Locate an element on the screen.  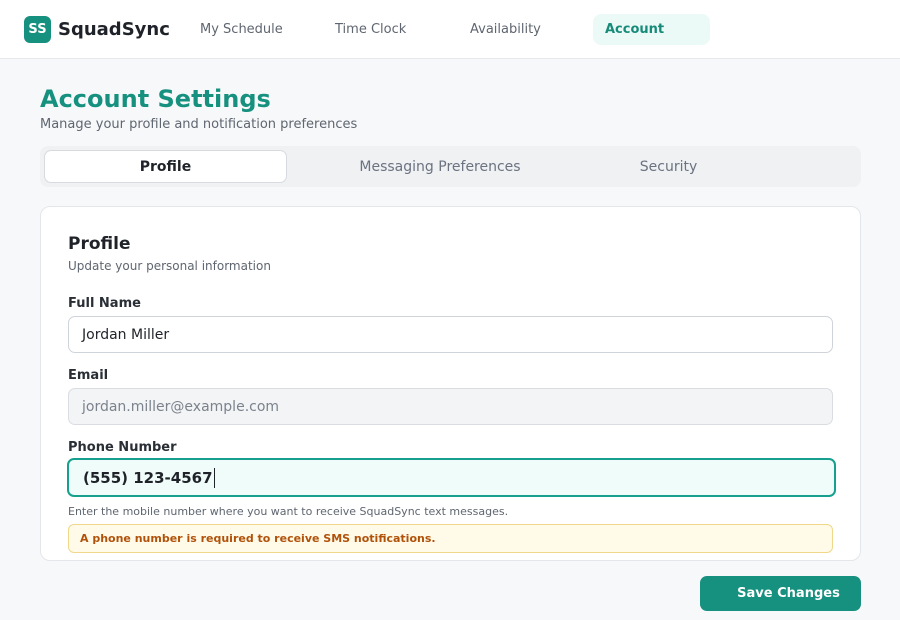
nav-item-time-clock: Time Clock is located at coordinates (370, 29).